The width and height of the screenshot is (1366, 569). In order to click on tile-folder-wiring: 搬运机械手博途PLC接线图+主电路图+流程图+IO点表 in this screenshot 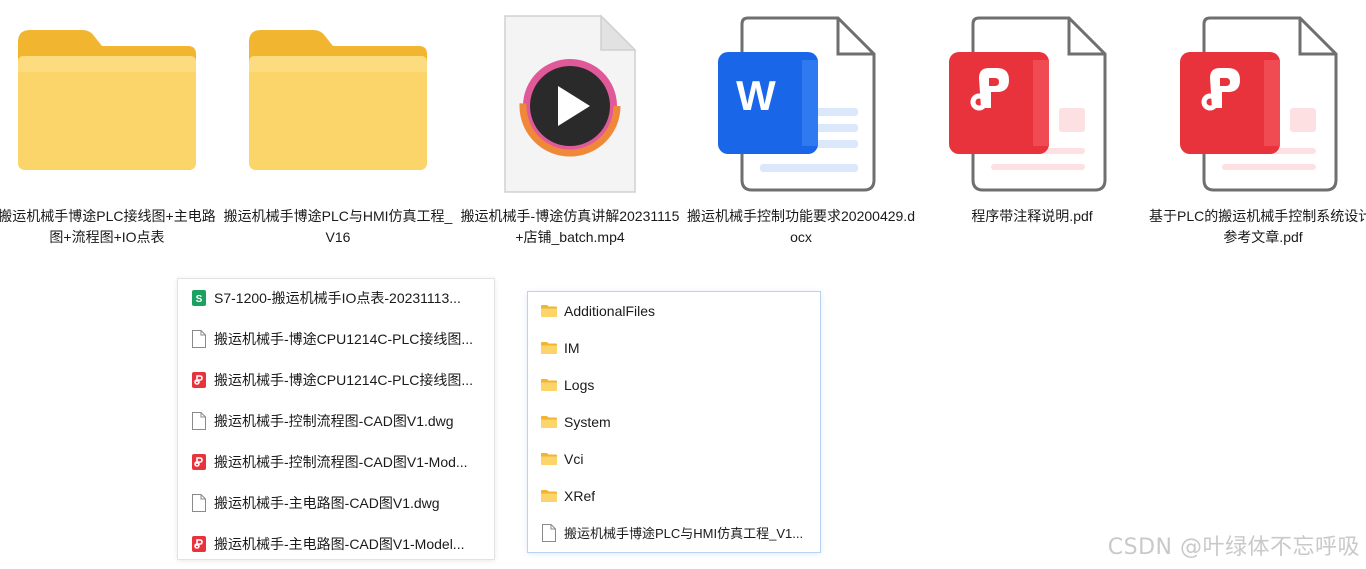, I will do `click(111, 130)`.